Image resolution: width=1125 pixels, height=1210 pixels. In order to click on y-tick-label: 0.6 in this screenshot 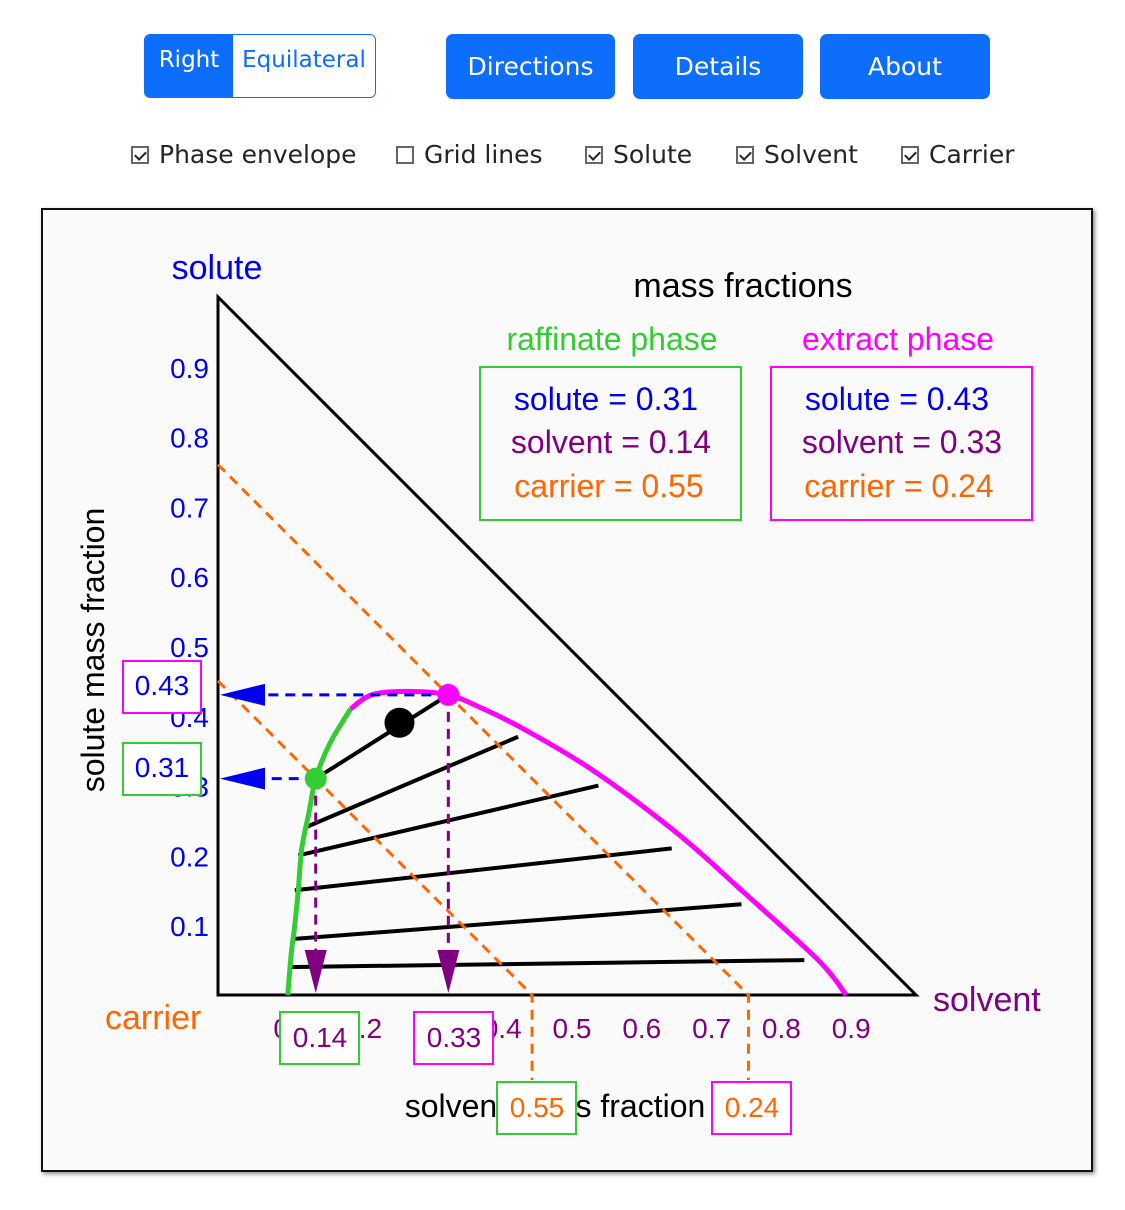, I will do `click(189, 577)`.